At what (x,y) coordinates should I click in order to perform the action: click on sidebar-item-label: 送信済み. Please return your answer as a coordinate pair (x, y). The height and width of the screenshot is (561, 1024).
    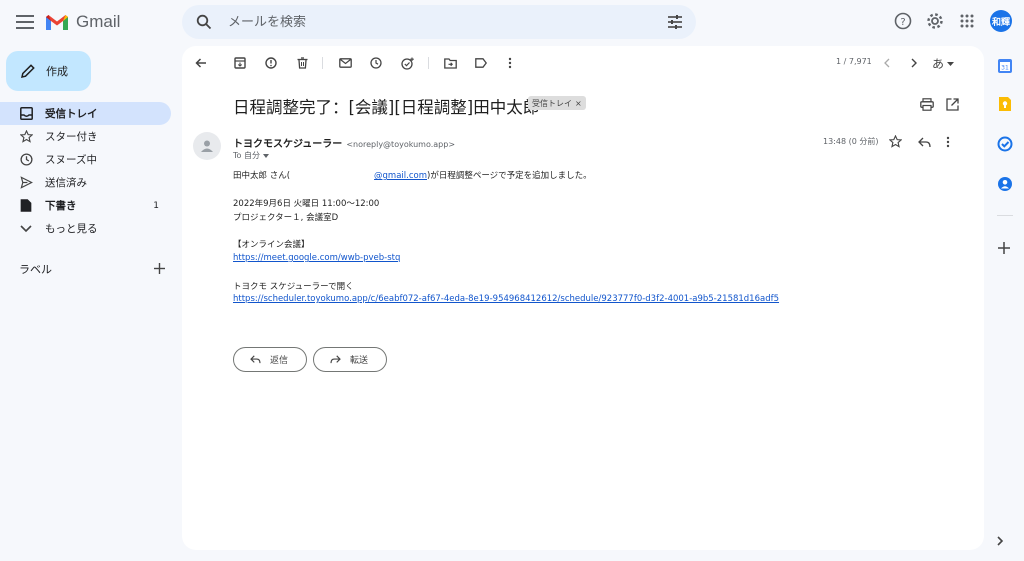
    Looking at the image, I should click on (66, 183).